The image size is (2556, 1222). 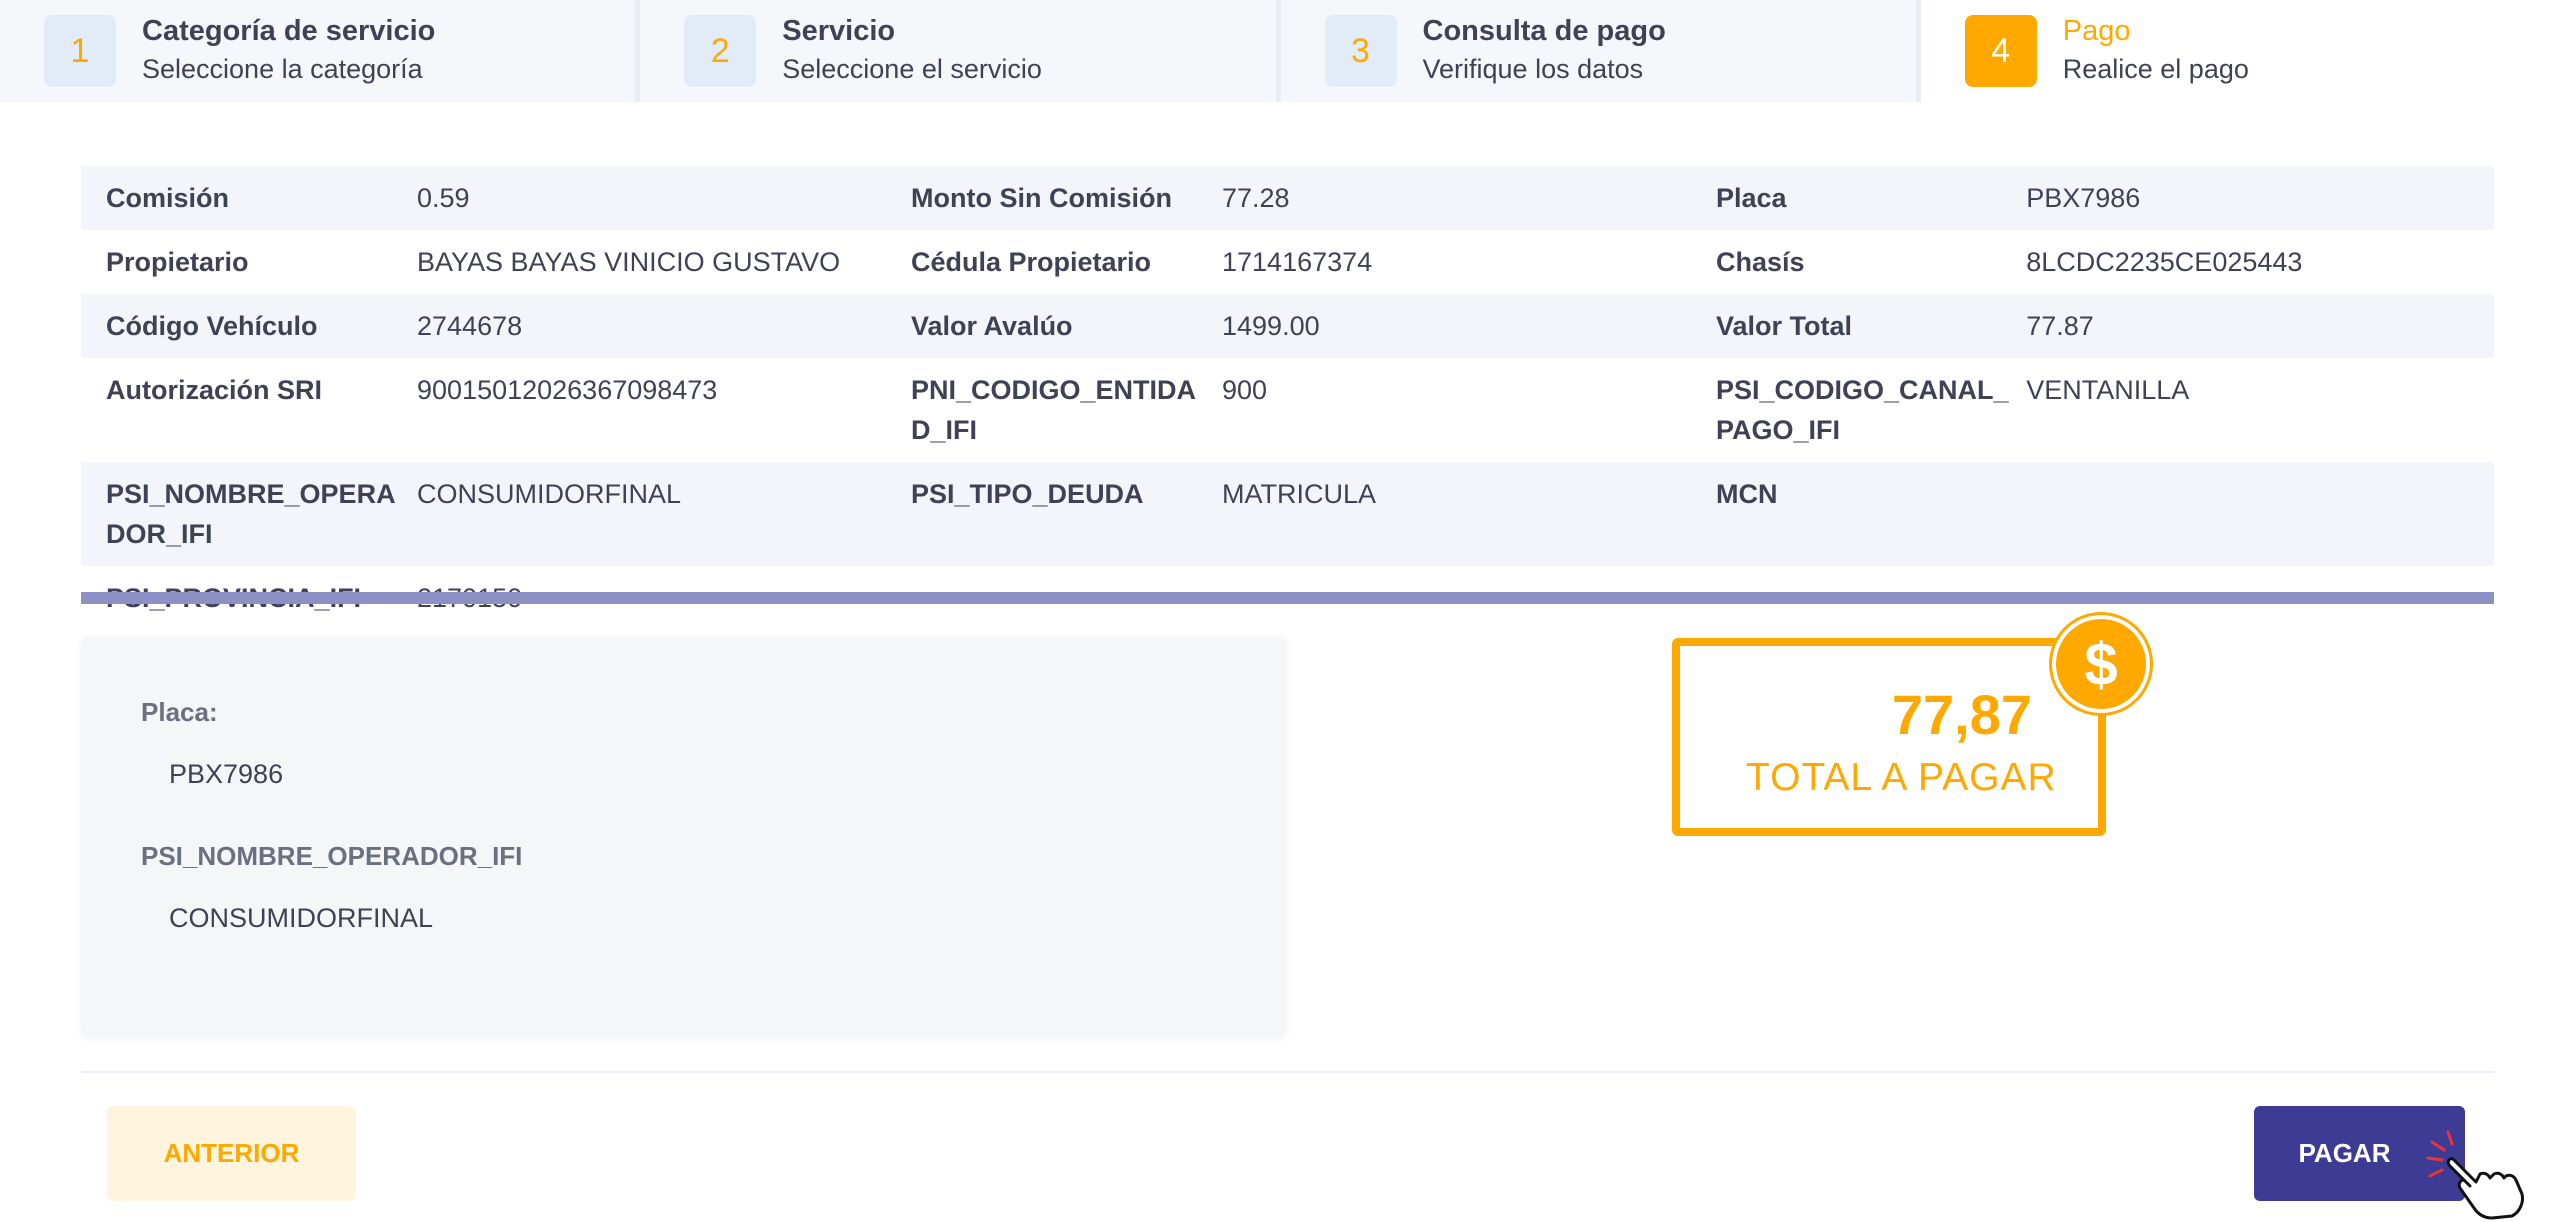 I want to click on step-number: 4, so click(x=2000, y=51).